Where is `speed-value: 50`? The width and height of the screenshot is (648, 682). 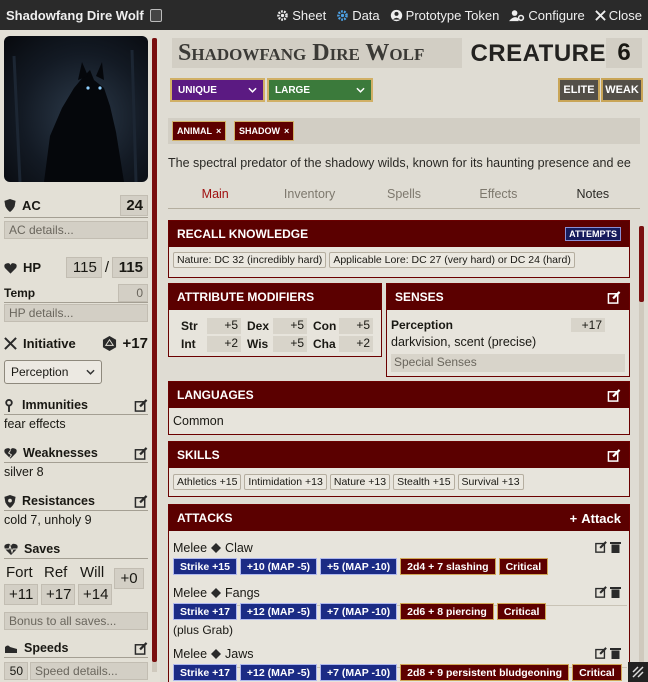
speed-value: 50 is located at coordinates (16, 671).